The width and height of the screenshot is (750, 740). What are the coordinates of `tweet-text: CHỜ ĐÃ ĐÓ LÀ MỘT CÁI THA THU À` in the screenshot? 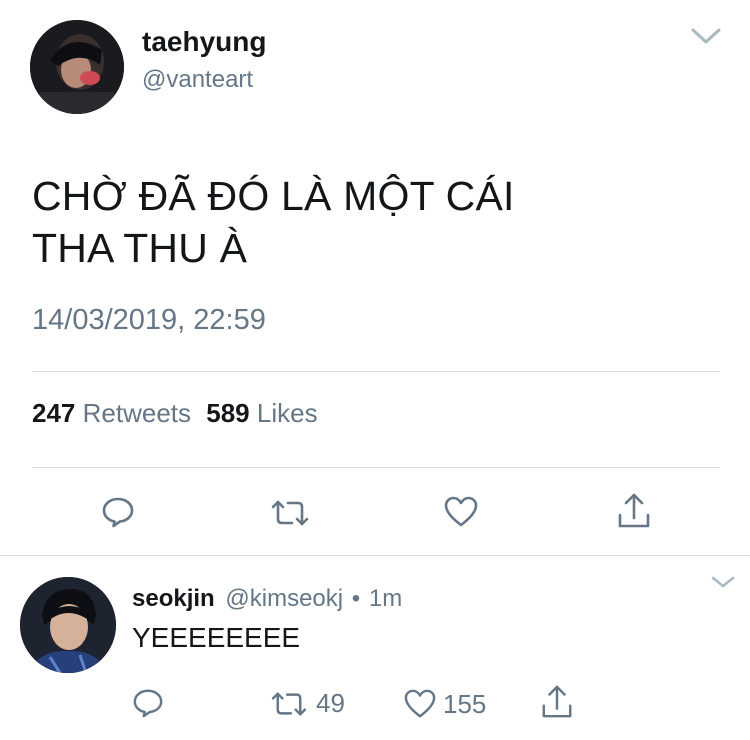 It's located at (273, 222).